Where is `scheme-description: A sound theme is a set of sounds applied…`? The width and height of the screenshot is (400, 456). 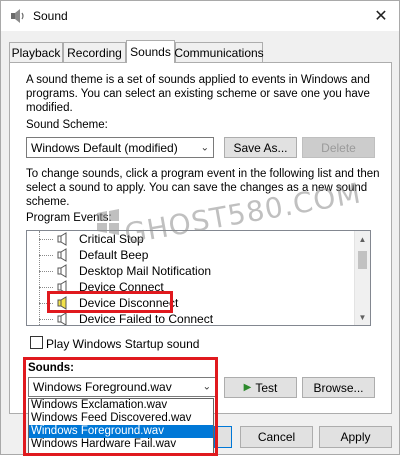
scheme-description: A sound theme is a set of sounds applied… is located at coordinates (198, 94).